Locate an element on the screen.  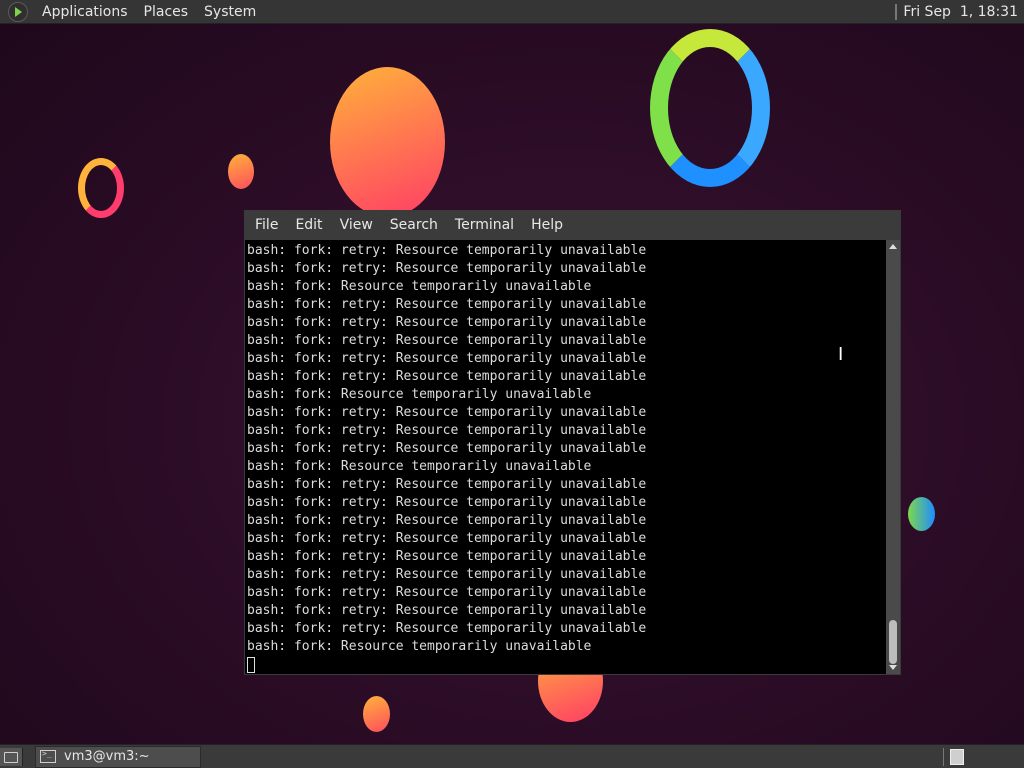
wallpaper-oval-large is located at coordinates (387, 142).